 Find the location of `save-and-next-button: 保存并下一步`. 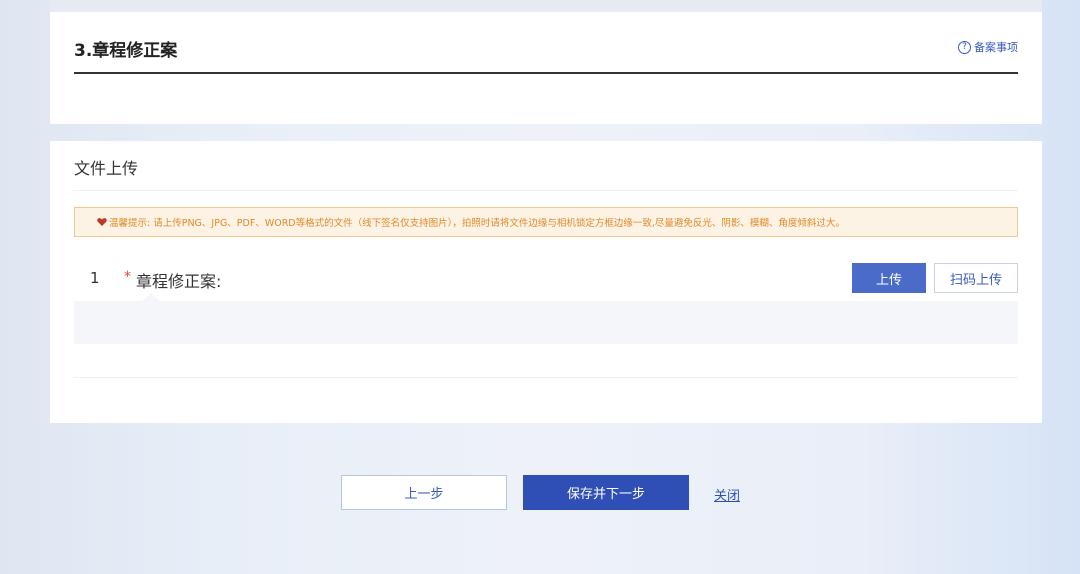

save-and-next-button: 保存并下一步 is located at coordinates (606, 492).